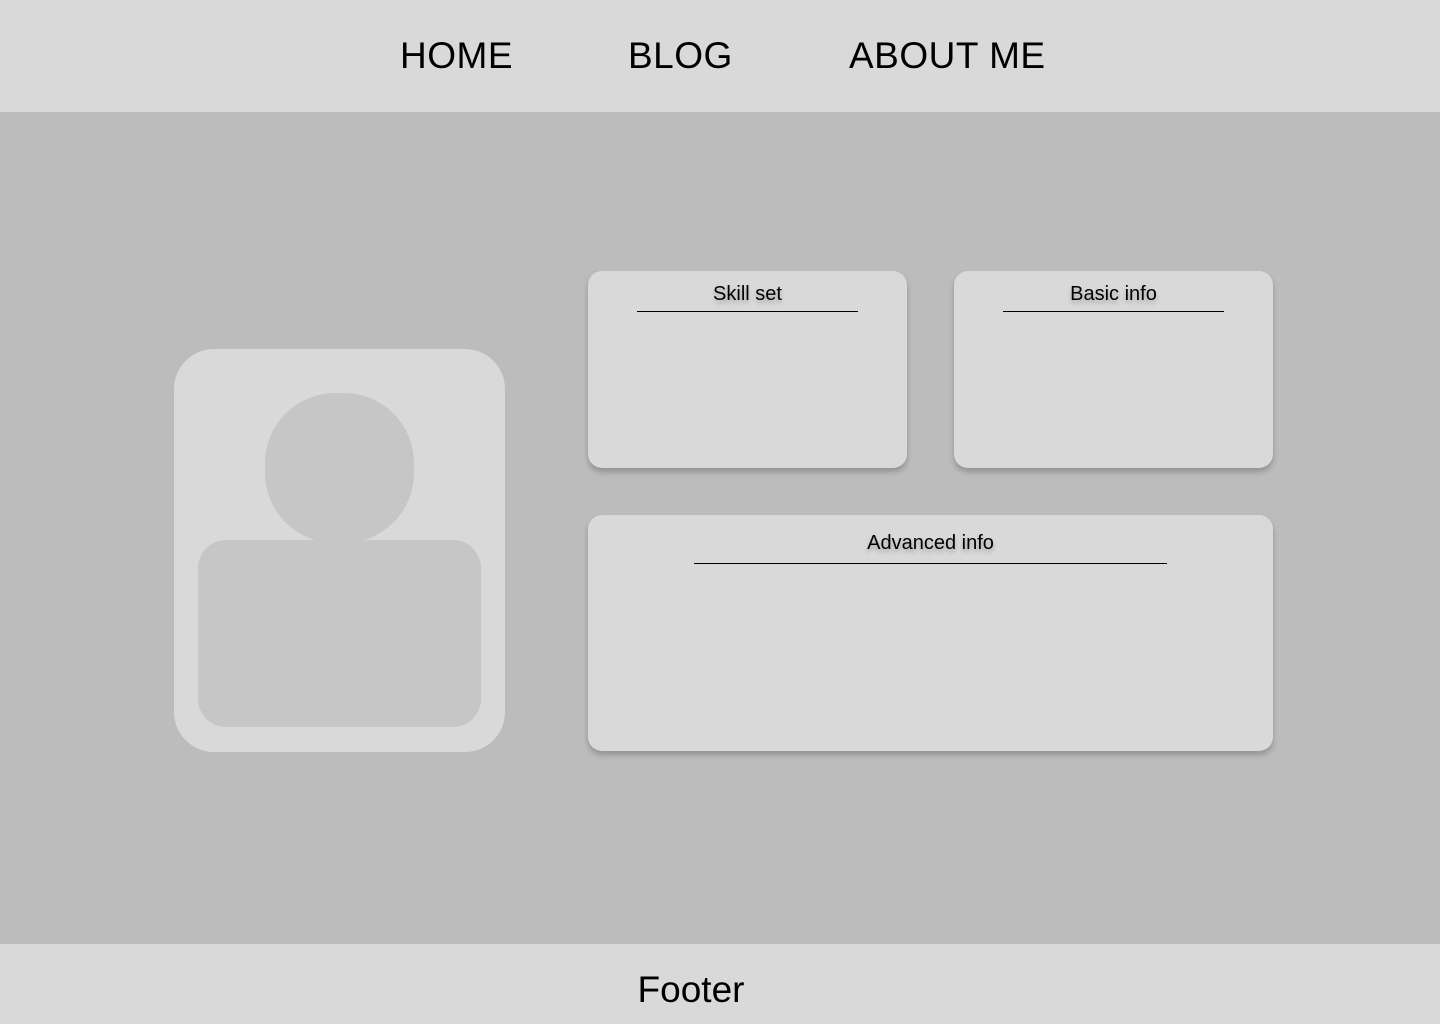  Describe the element at coordinates (747, 294) in the screenshot. I see `skill-set-title: Skill set` at that location.